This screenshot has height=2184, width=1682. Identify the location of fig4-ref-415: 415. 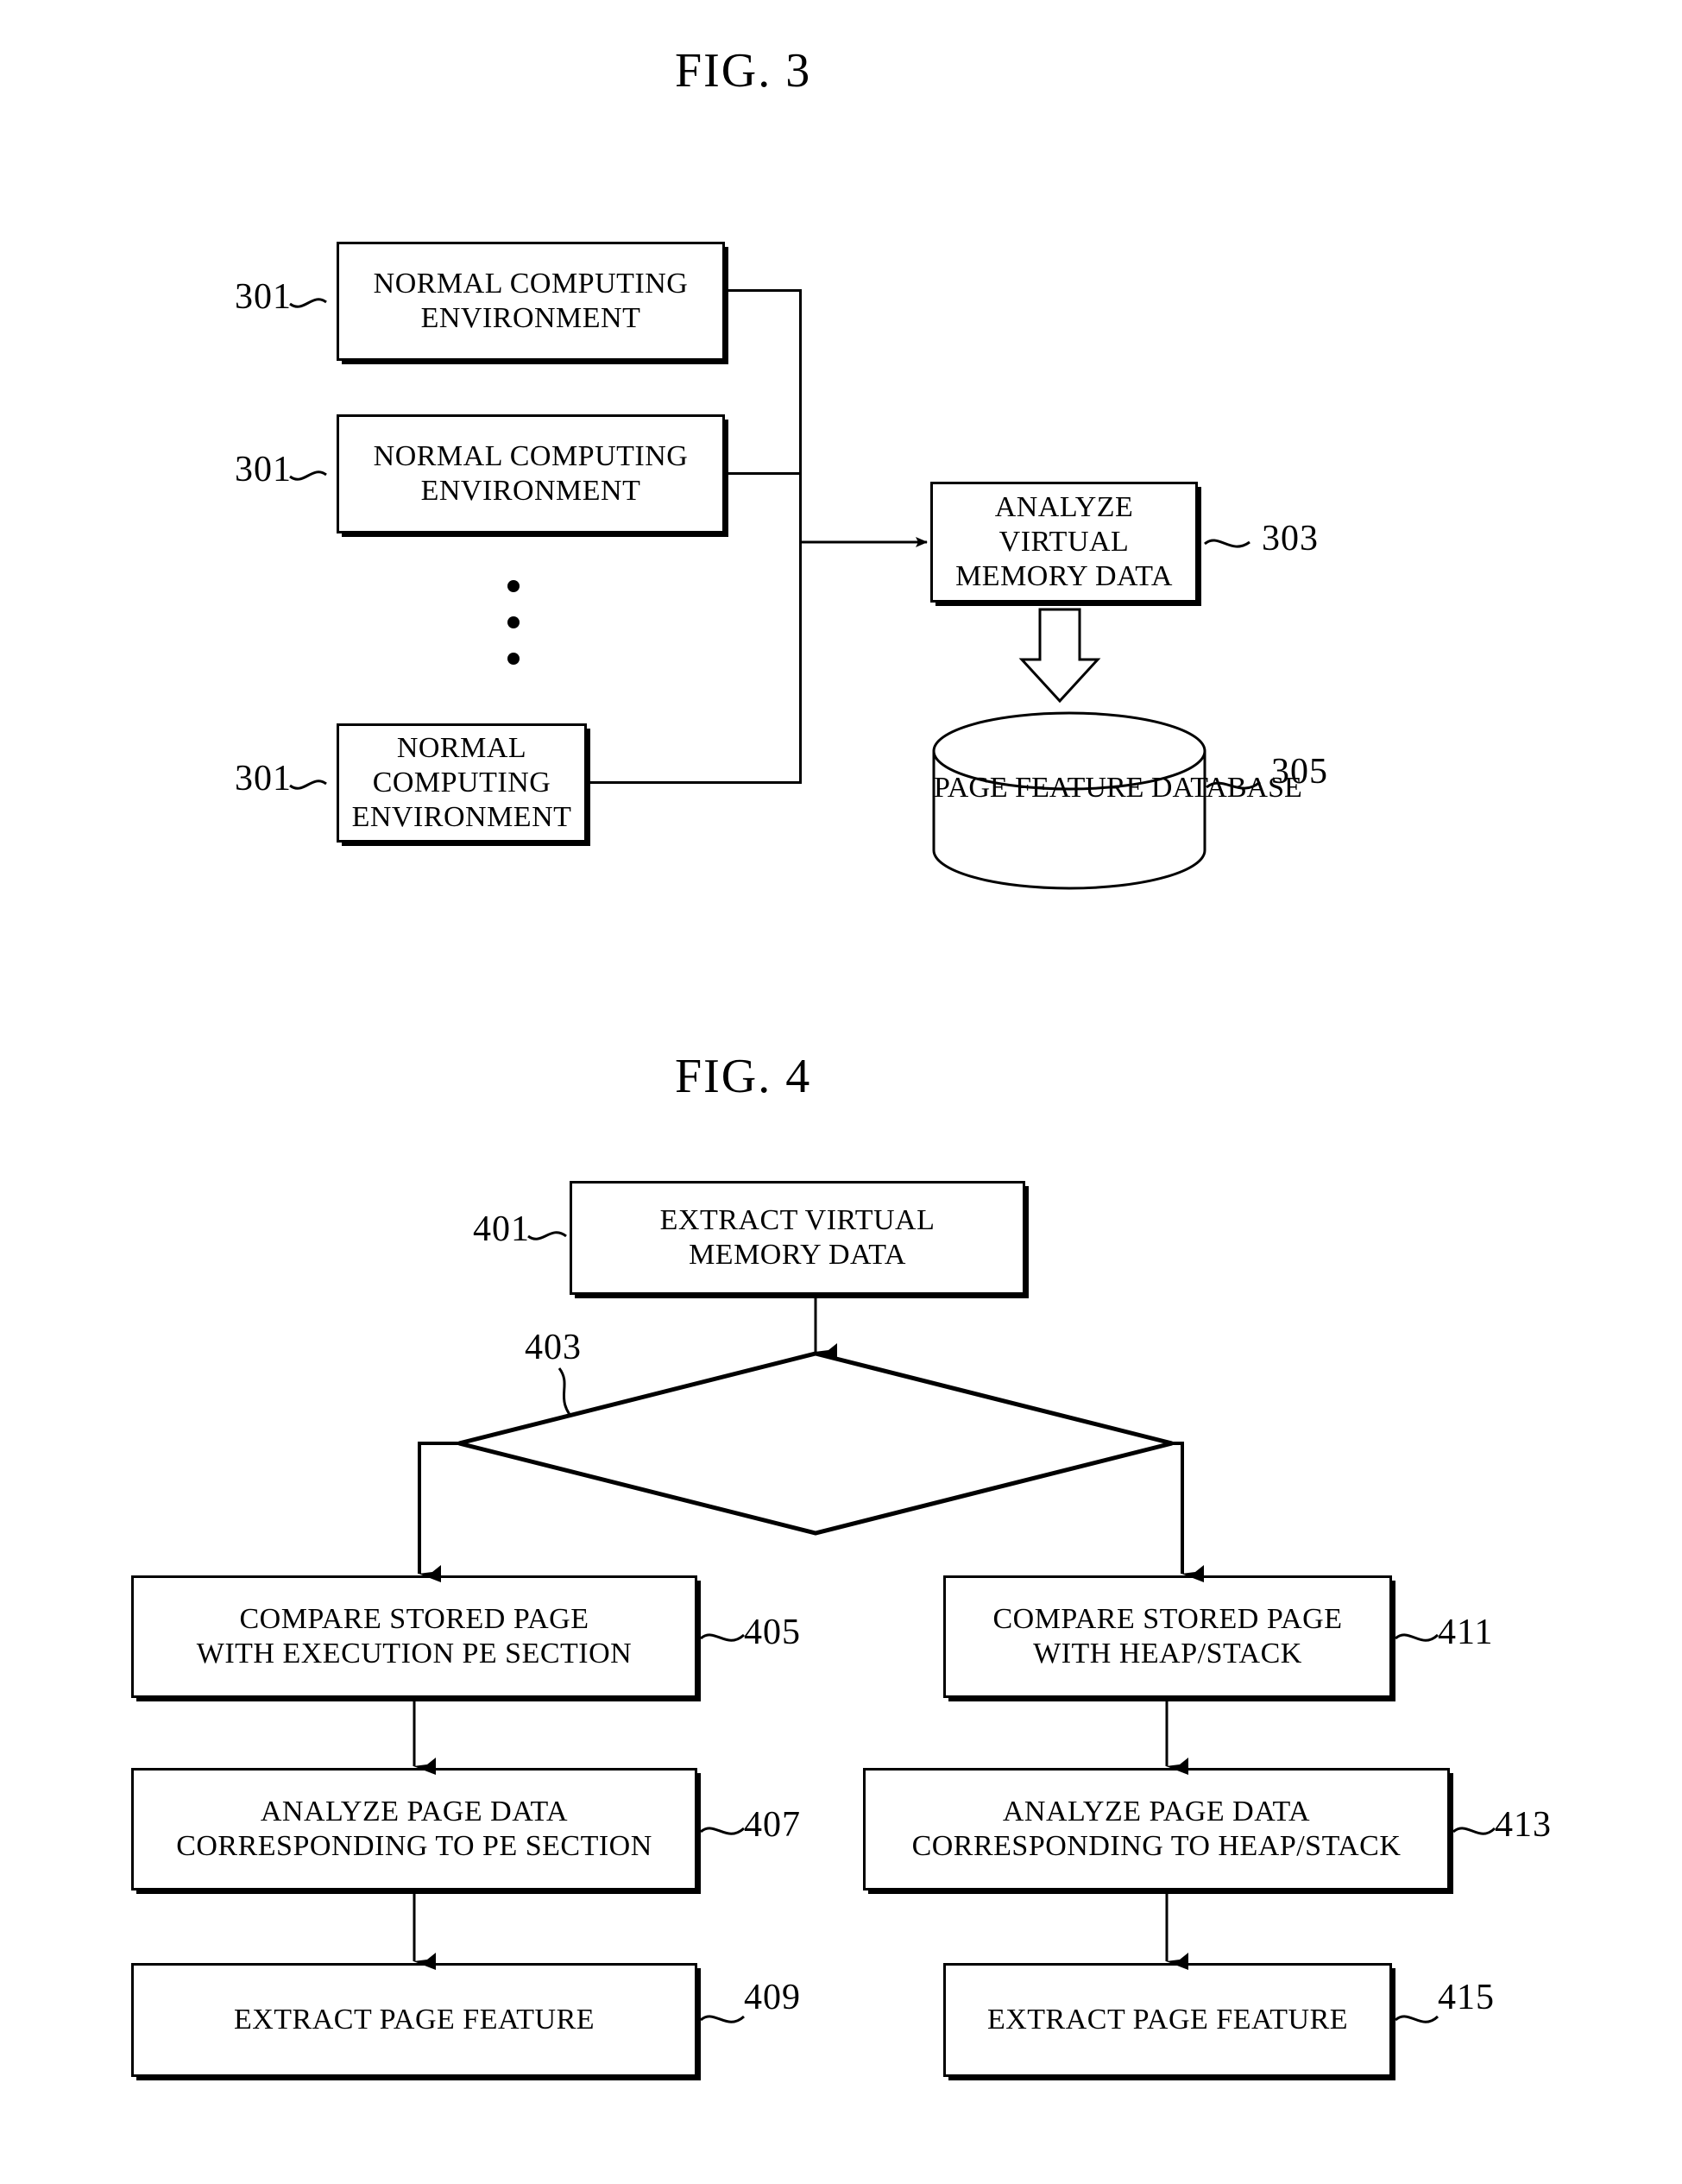
(1466, 1998).